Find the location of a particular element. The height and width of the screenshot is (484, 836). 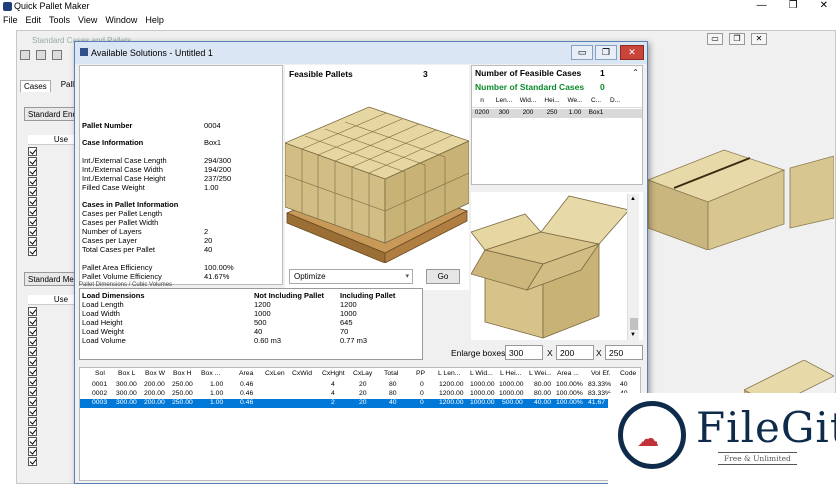

go-button: Go is located at coordinates (443, 276).